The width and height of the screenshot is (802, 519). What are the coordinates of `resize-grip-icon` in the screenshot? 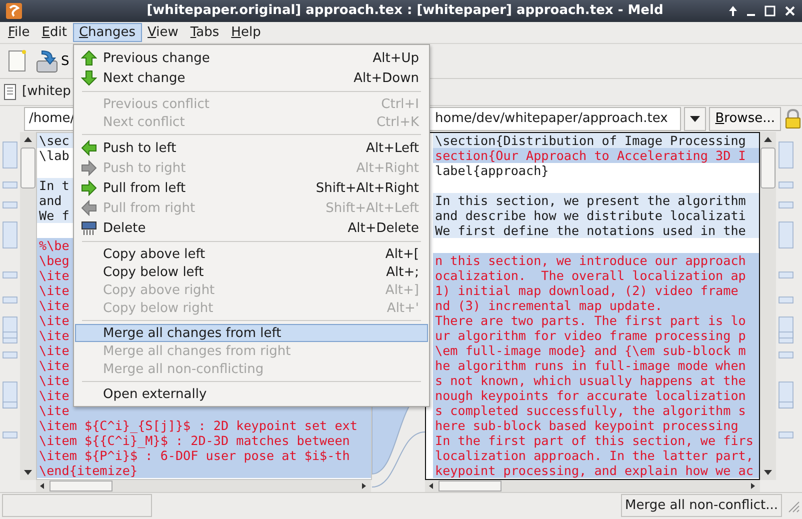 It's located at (793, 505).